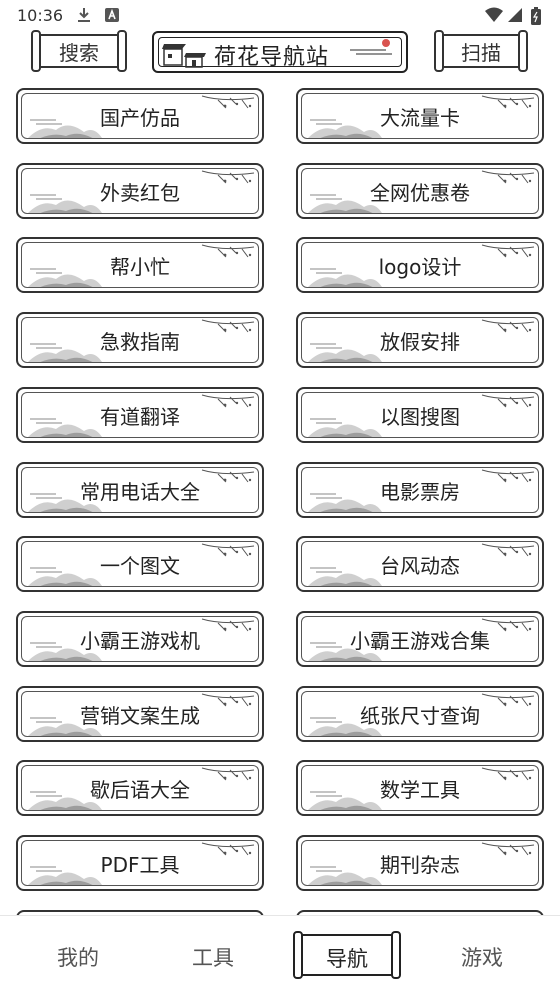 The height and width of the screenshot is (996, 560). I want to click on nav-card: 常用电话大全, so click(140, 490).